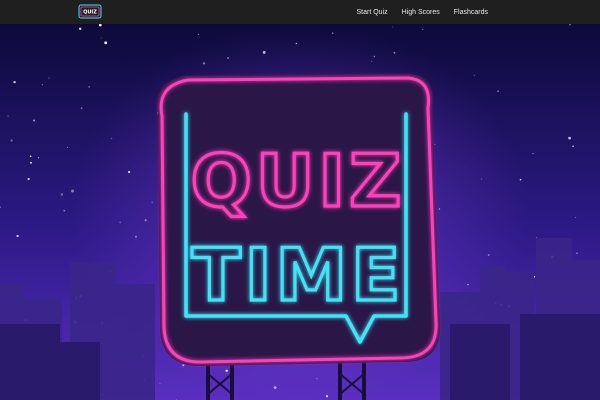 The width and height of the screenshot is (600, 400). I want to click on nav-flashcards: Flashcards, so click(471, 12).